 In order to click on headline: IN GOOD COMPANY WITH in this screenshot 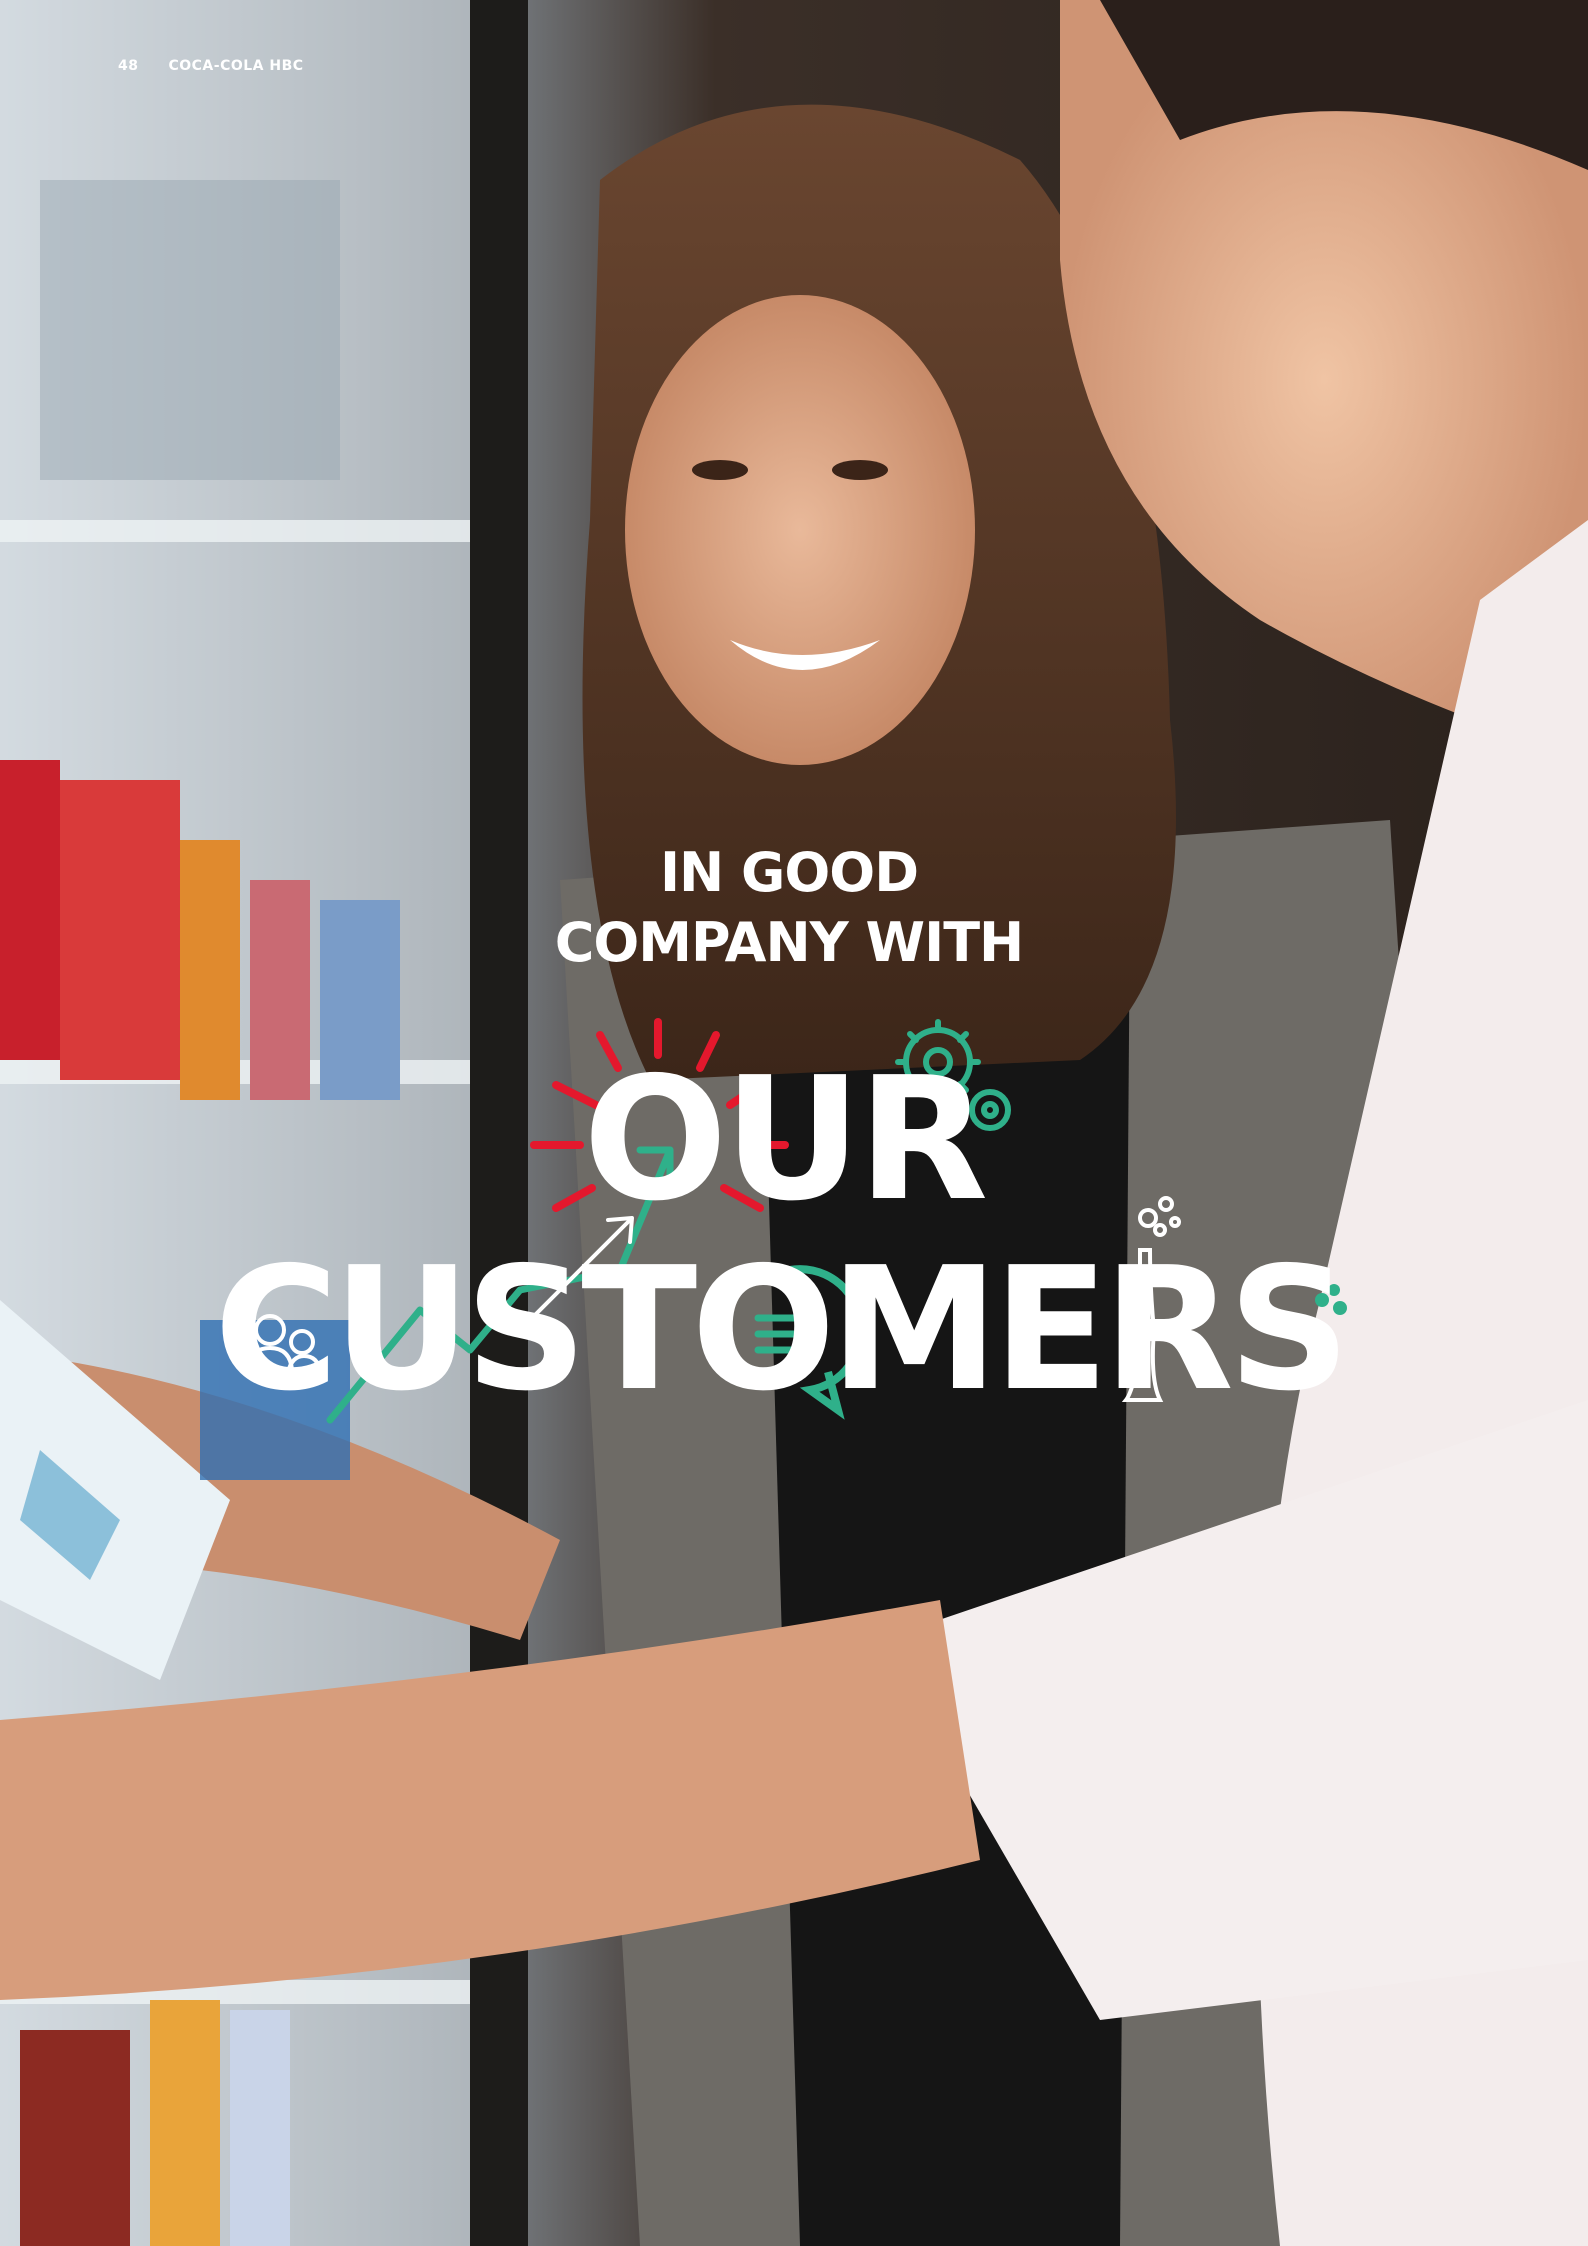, I will do `click(794, 908)`.